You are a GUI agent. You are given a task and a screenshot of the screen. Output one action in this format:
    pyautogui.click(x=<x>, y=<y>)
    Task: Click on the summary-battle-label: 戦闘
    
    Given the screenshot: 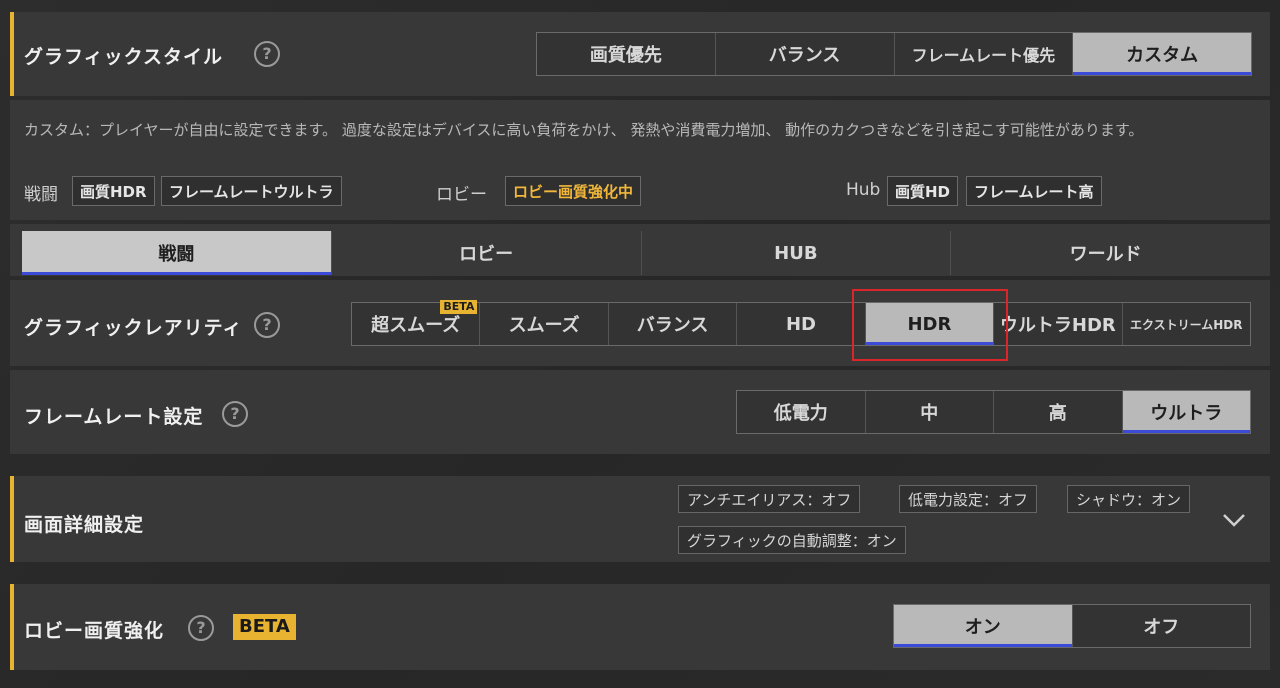 What is the action you would take?
    pyautogui.click(x=41, y=195)
    